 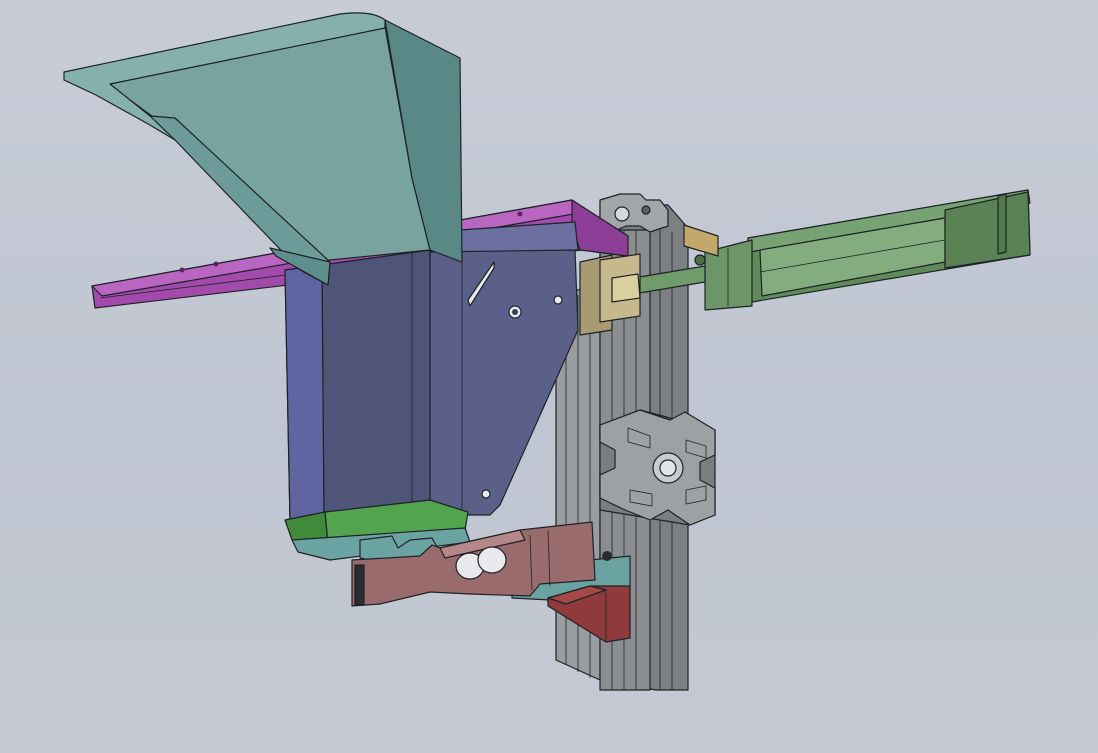 What do you see at coordinates (657, 467) in the screenshot?
I see `extrusion-cross-section` at bounding box center [657, 467].